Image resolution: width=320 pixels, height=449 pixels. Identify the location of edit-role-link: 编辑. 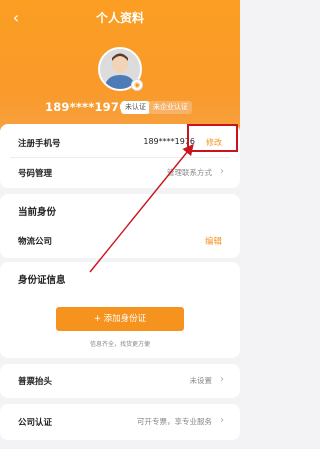
(213, 241).